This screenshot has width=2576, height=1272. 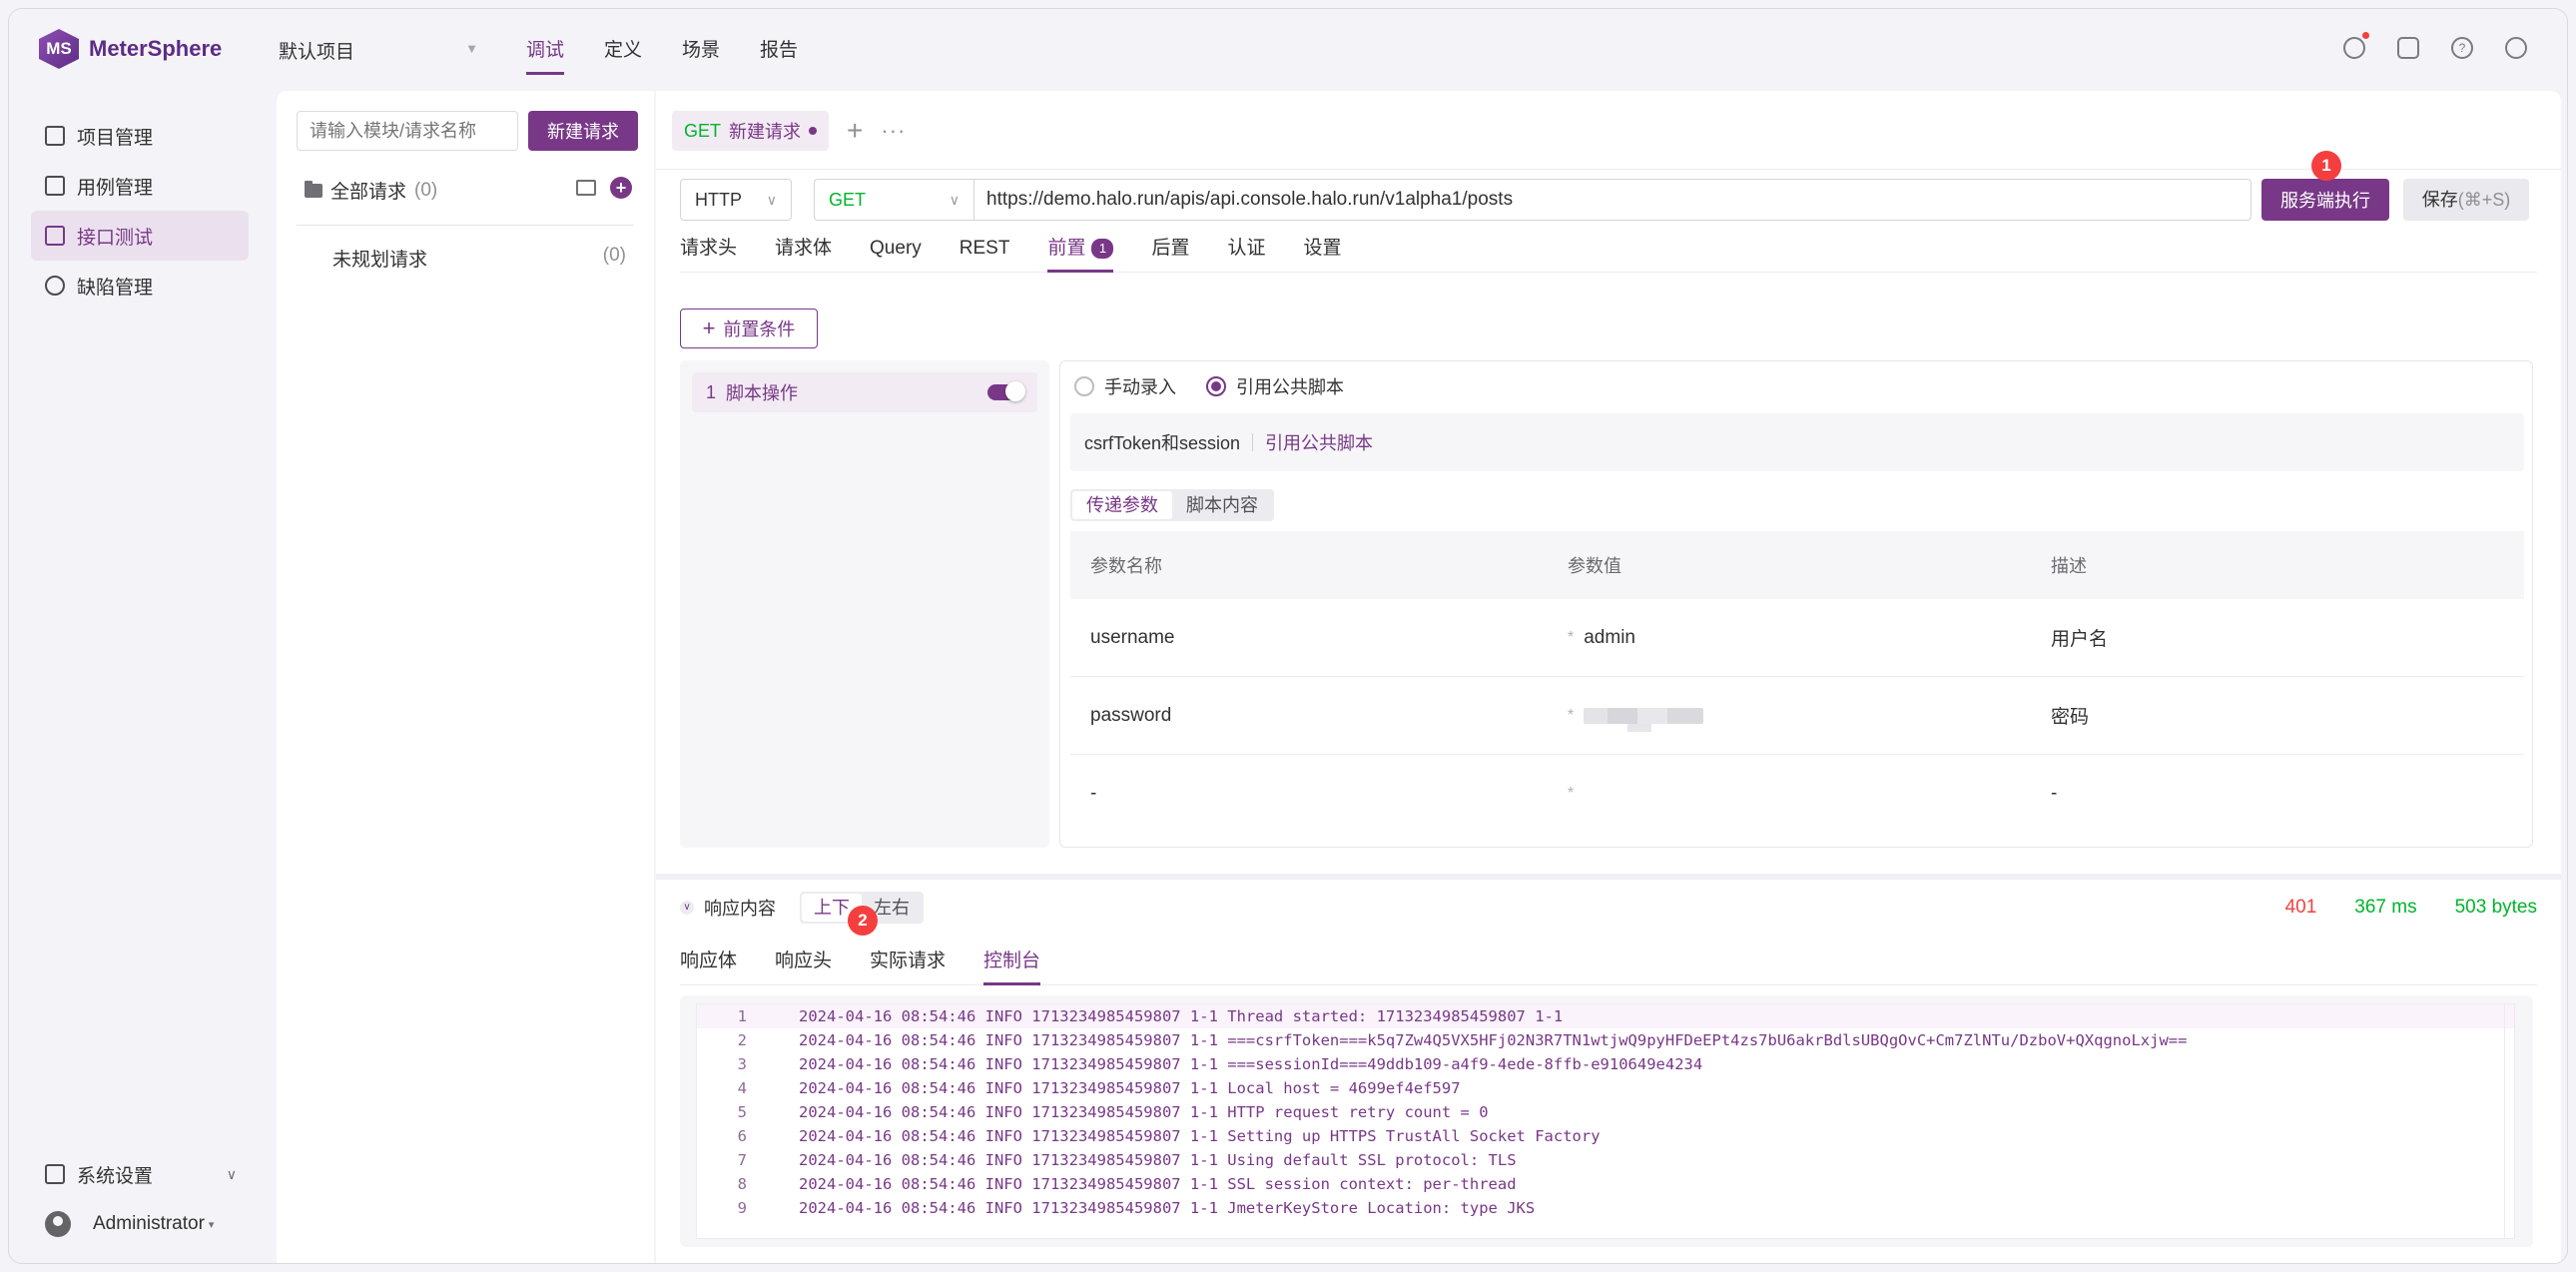 I want to click on tab-auth: 认证, so click(x=1247, y=248).